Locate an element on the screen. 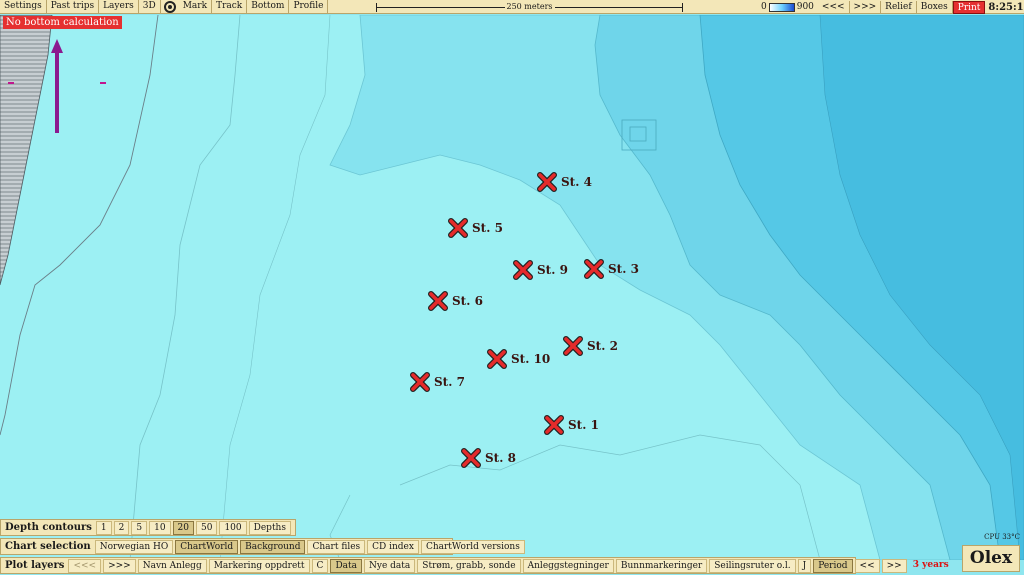 Image resolution: width=1024 pixels, height=575 pixels. period-button: Period is located at coordinates (833, 565).